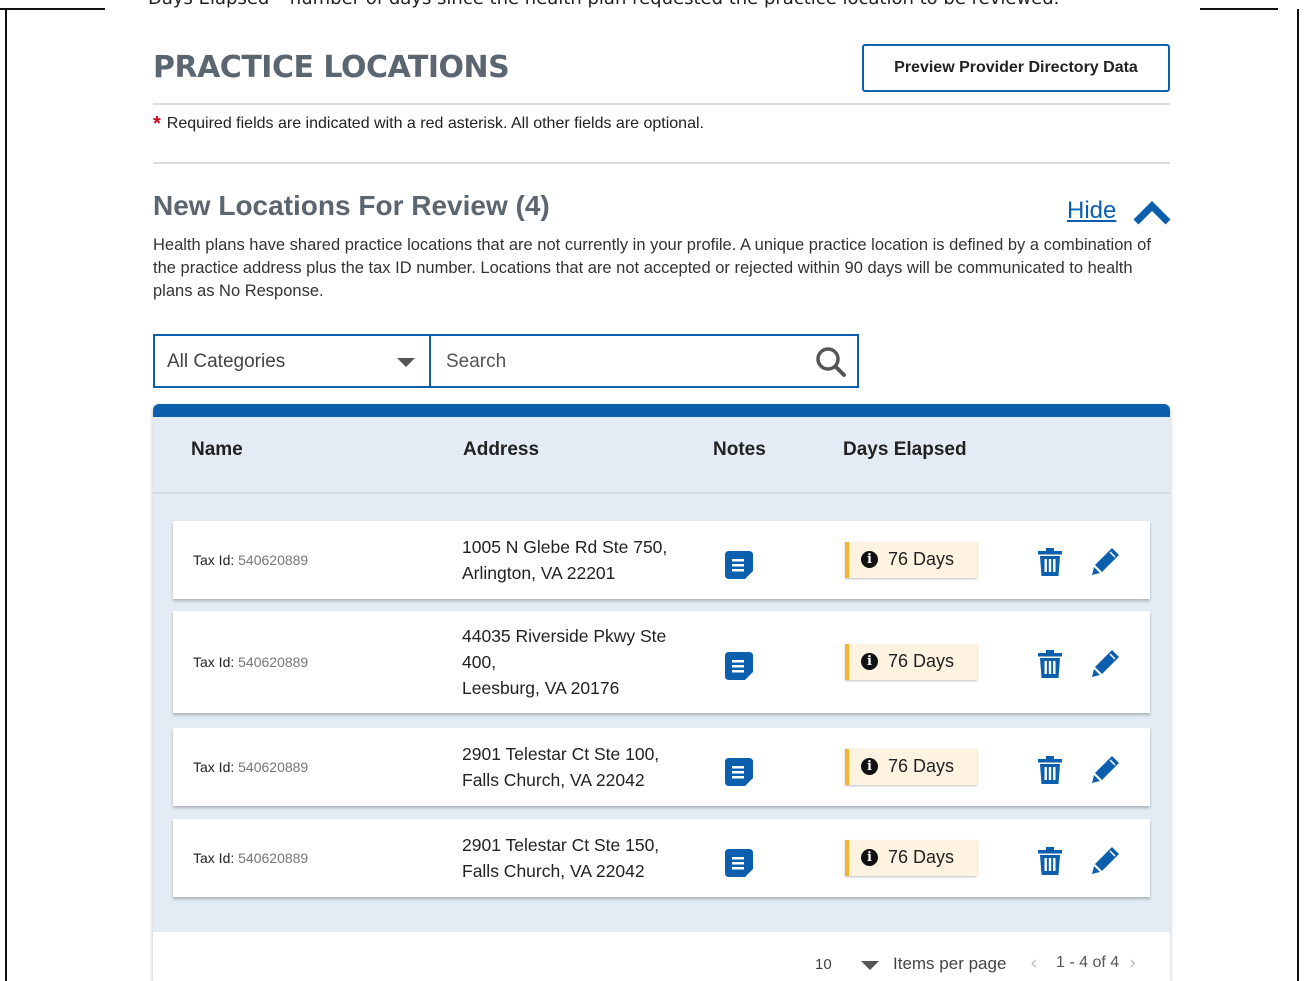 This screenshot has width=1306, height=981. What do you see at coordinates (831, 362) in the screenshot?
I see `search-icon` at bounding box center [831, 362].